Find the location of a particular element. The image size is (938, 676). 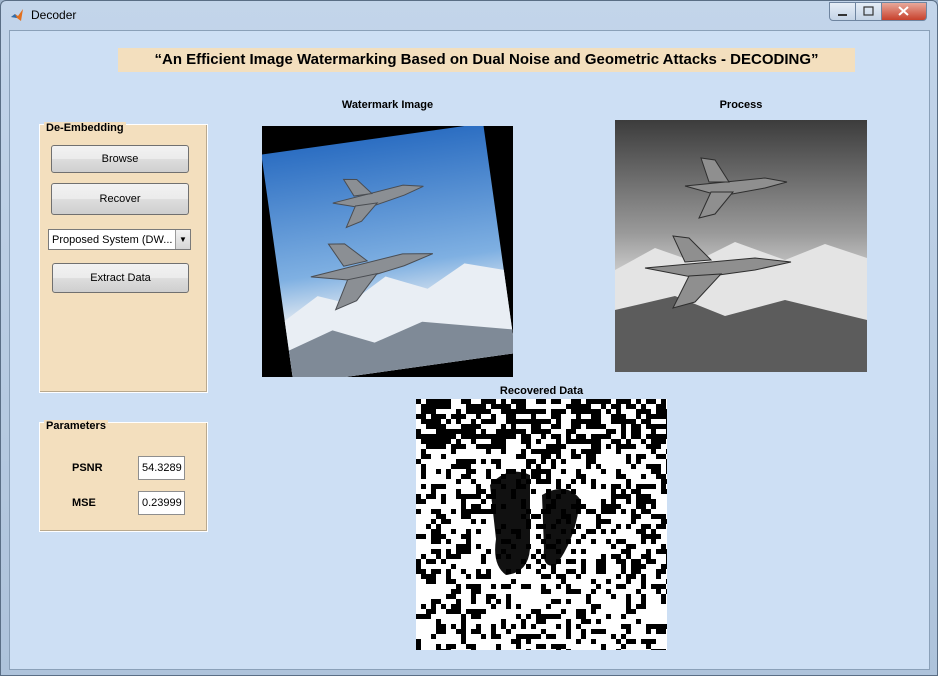

recovered-data-title: Recovered Data is located at coordinates (541, 391).